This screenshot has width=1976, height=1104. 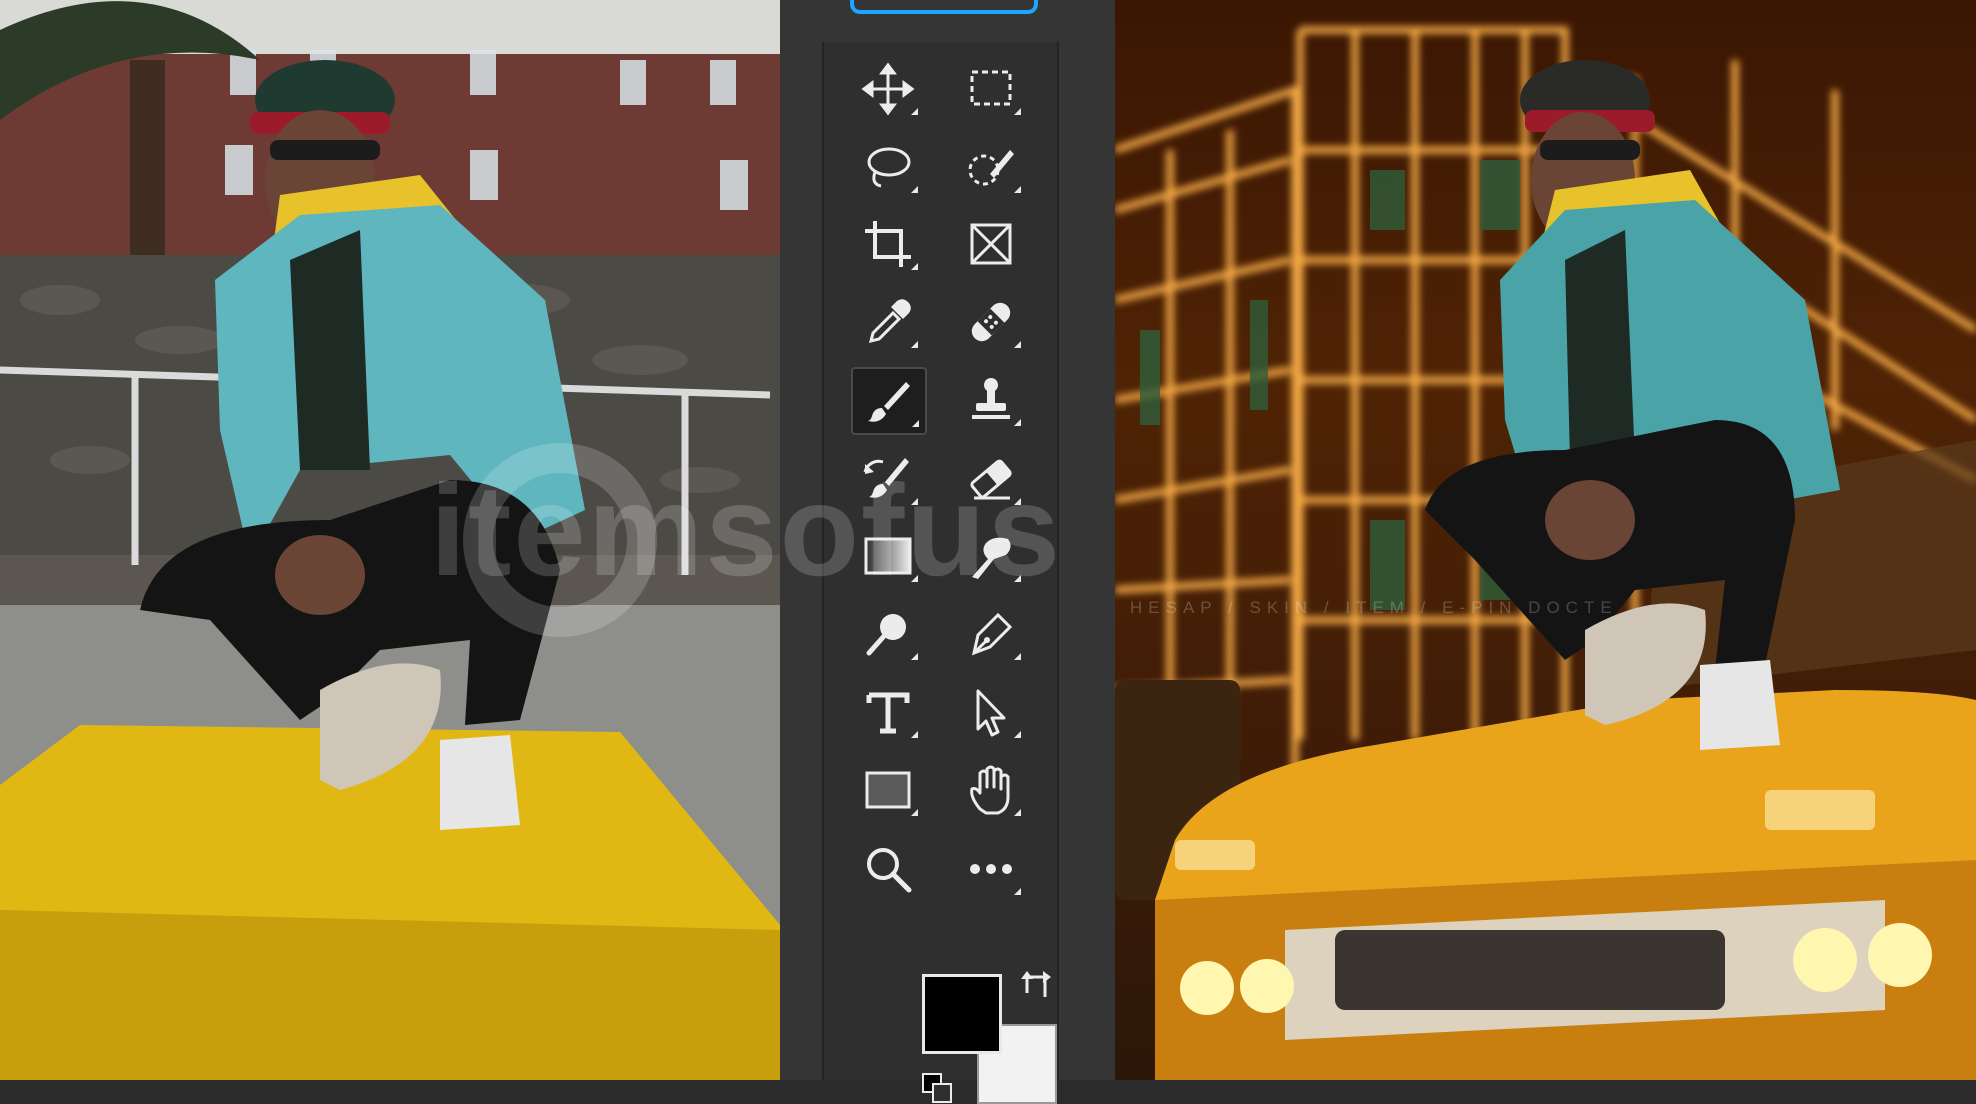 I want to click on move-icon, so click(x=888, y=89).